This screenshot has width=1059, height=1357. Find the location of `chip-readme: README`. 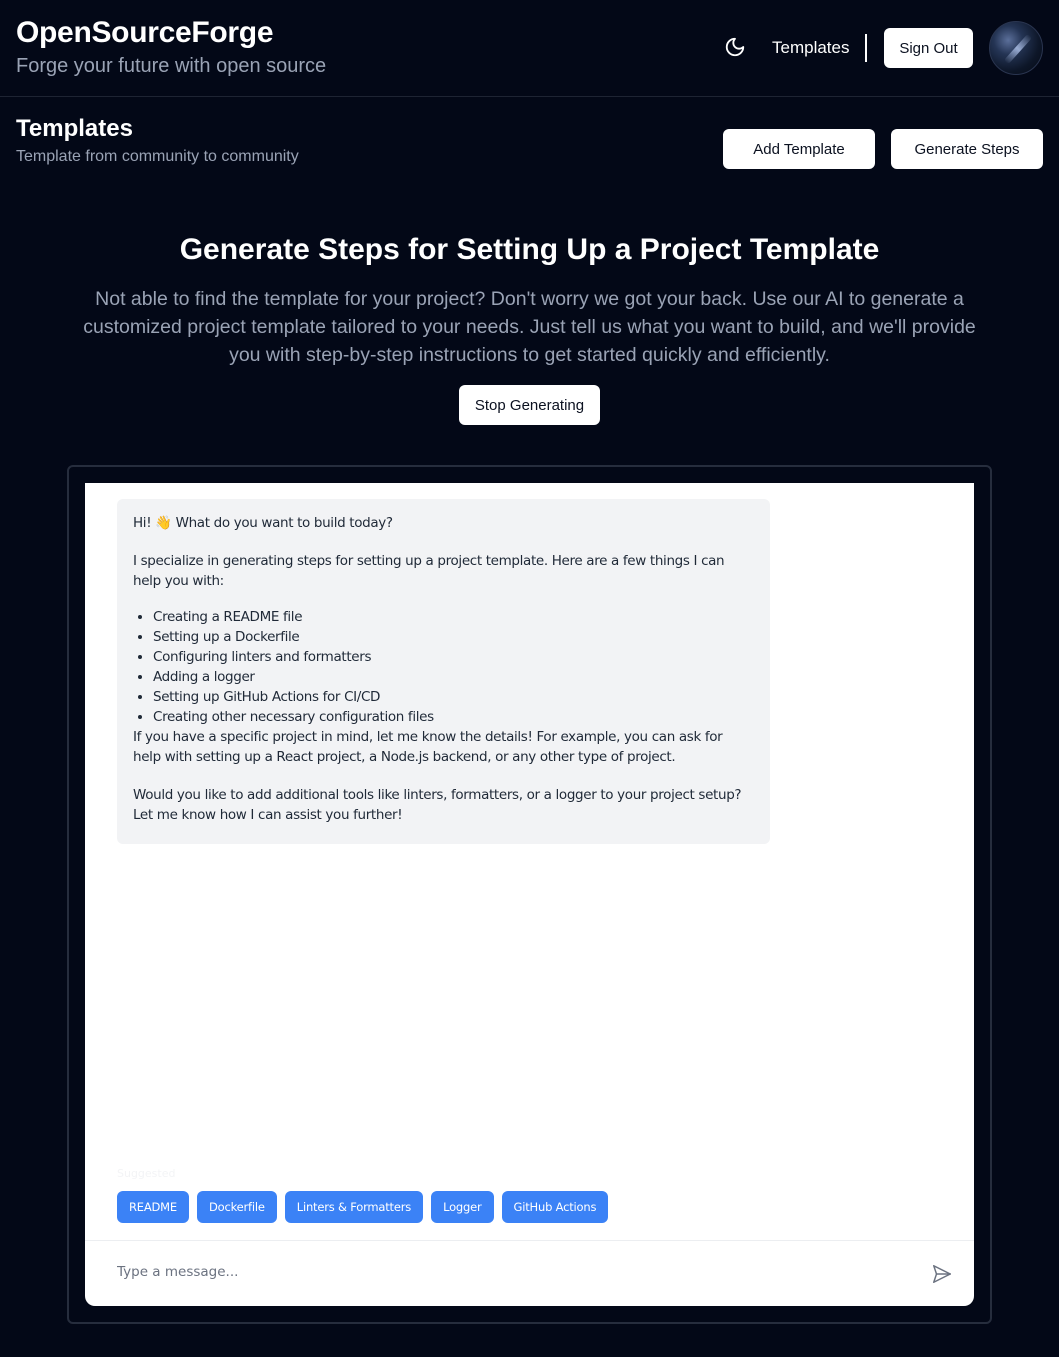

chip-readme: README is located at coordinates (153, 1207).